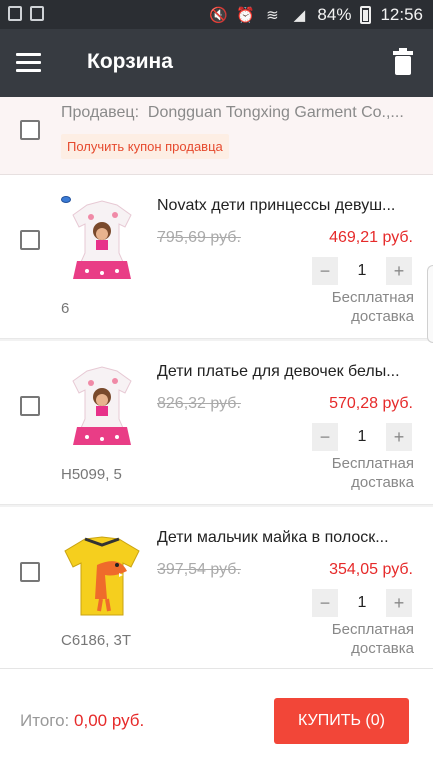  I want to click on total-value: 0,00 руб., so click(109, 720).